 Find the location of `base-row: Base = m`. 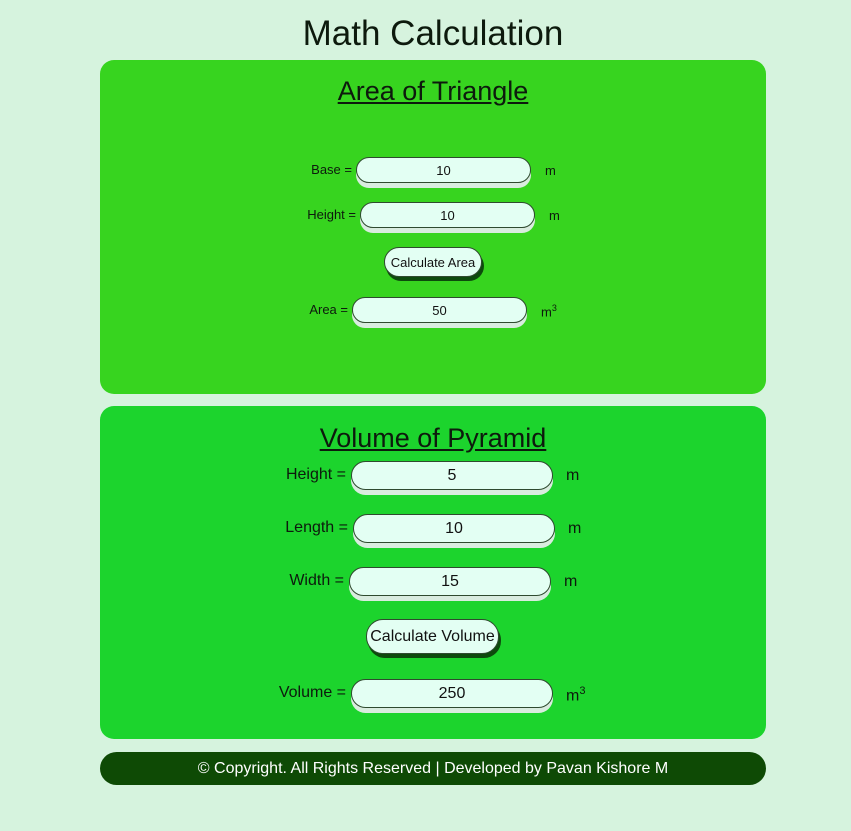

base-row: Base = m is located at coordinates (433, 173).